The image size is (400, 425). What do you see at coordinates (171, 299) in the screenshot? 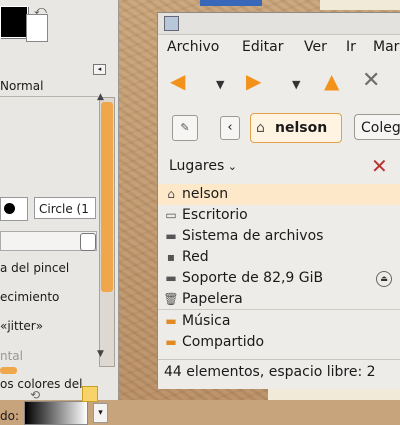
I see `trash-icon: 🗑` at bounding box center [171, 299].